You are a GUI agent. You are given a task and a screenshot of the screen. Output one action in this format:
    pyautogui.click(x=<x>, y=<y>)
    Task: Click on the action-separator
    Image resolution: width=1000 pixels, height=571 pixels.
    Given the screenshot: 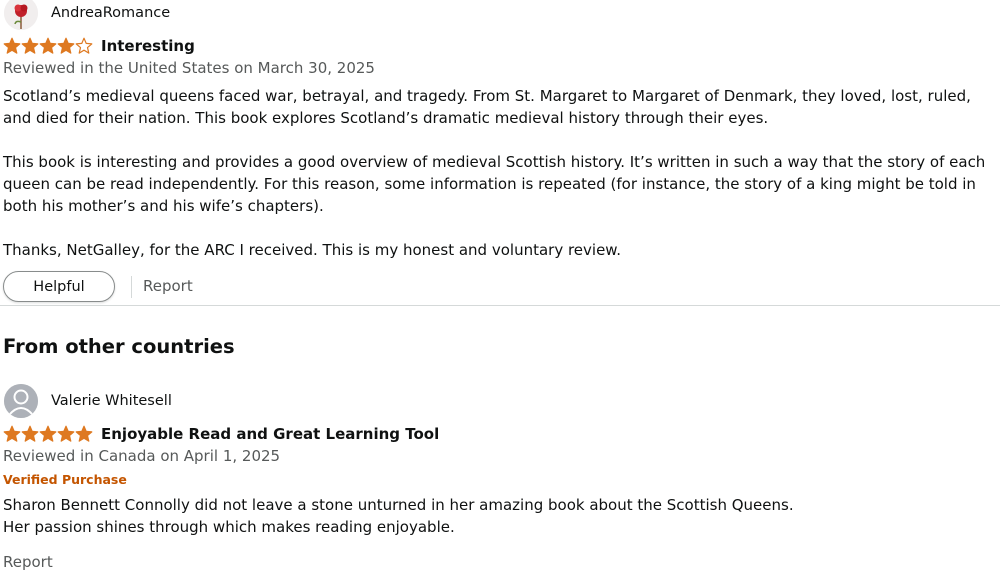 What is the action you would take?
    pyautogui.click(x=131, y=287)
    